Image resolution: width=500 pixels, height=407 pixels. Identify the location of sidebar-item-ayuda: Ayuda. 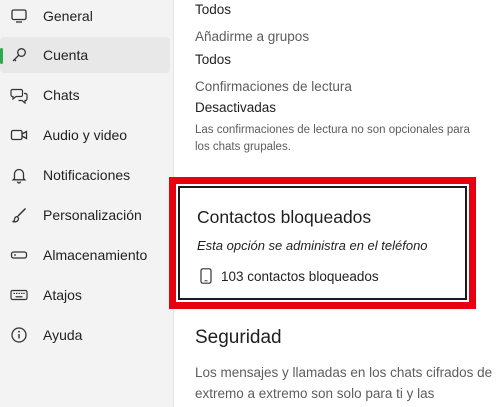
(85, 335).